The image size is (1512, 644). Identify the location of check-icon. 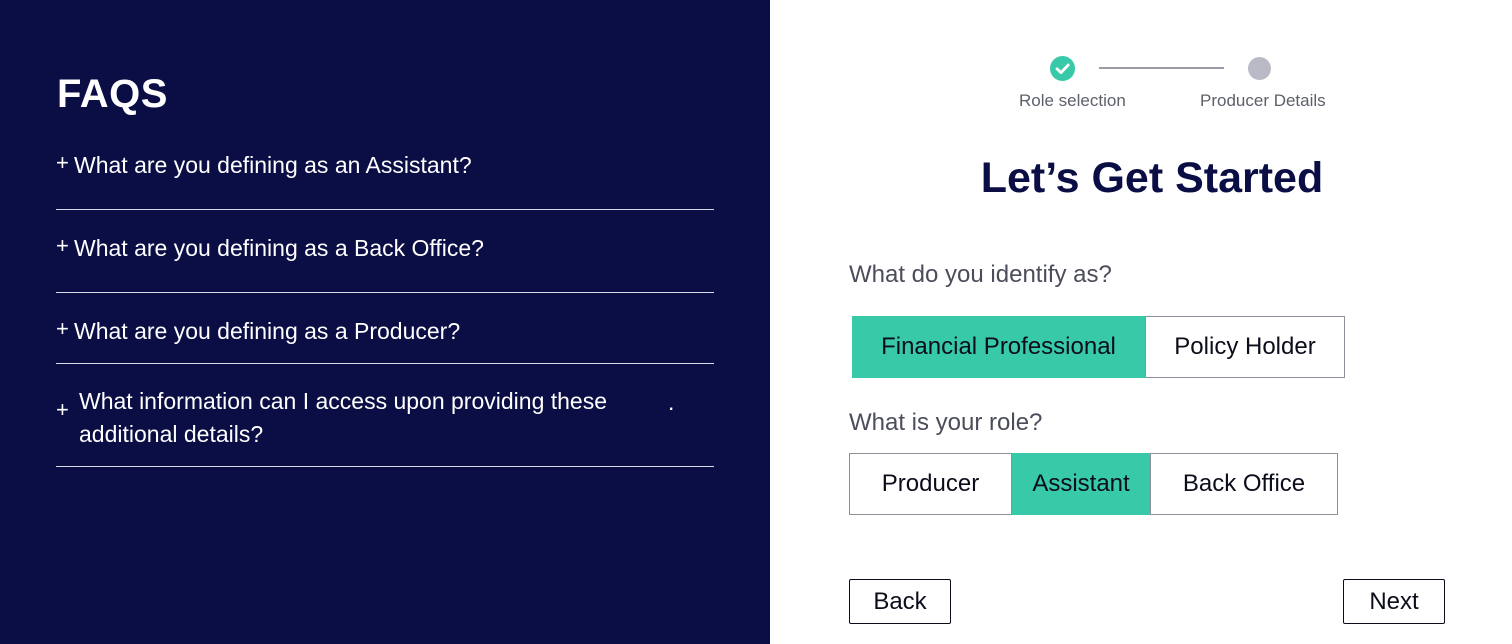
(1062, 68).